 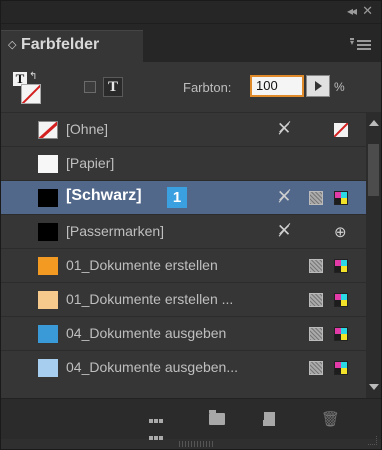 What do you see at coordinates (374, 387) in the screenshot?
I see `scroll-down-icon` at bounding box center [374, 387].